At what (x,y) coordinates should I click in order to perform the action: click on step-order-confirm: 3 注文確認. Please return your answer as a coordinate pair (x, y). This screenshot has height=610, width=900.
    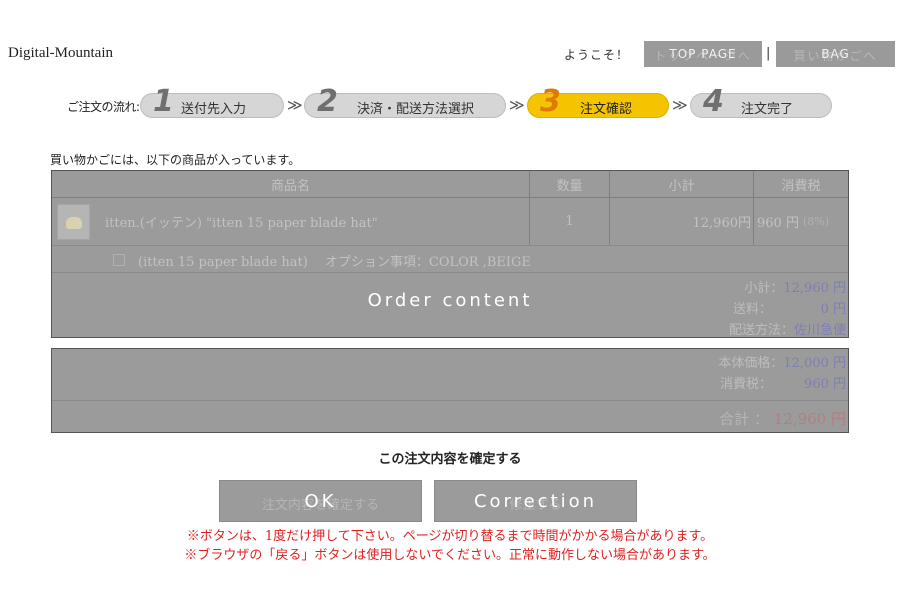
    Looking at the image, I should click on (598, 101).